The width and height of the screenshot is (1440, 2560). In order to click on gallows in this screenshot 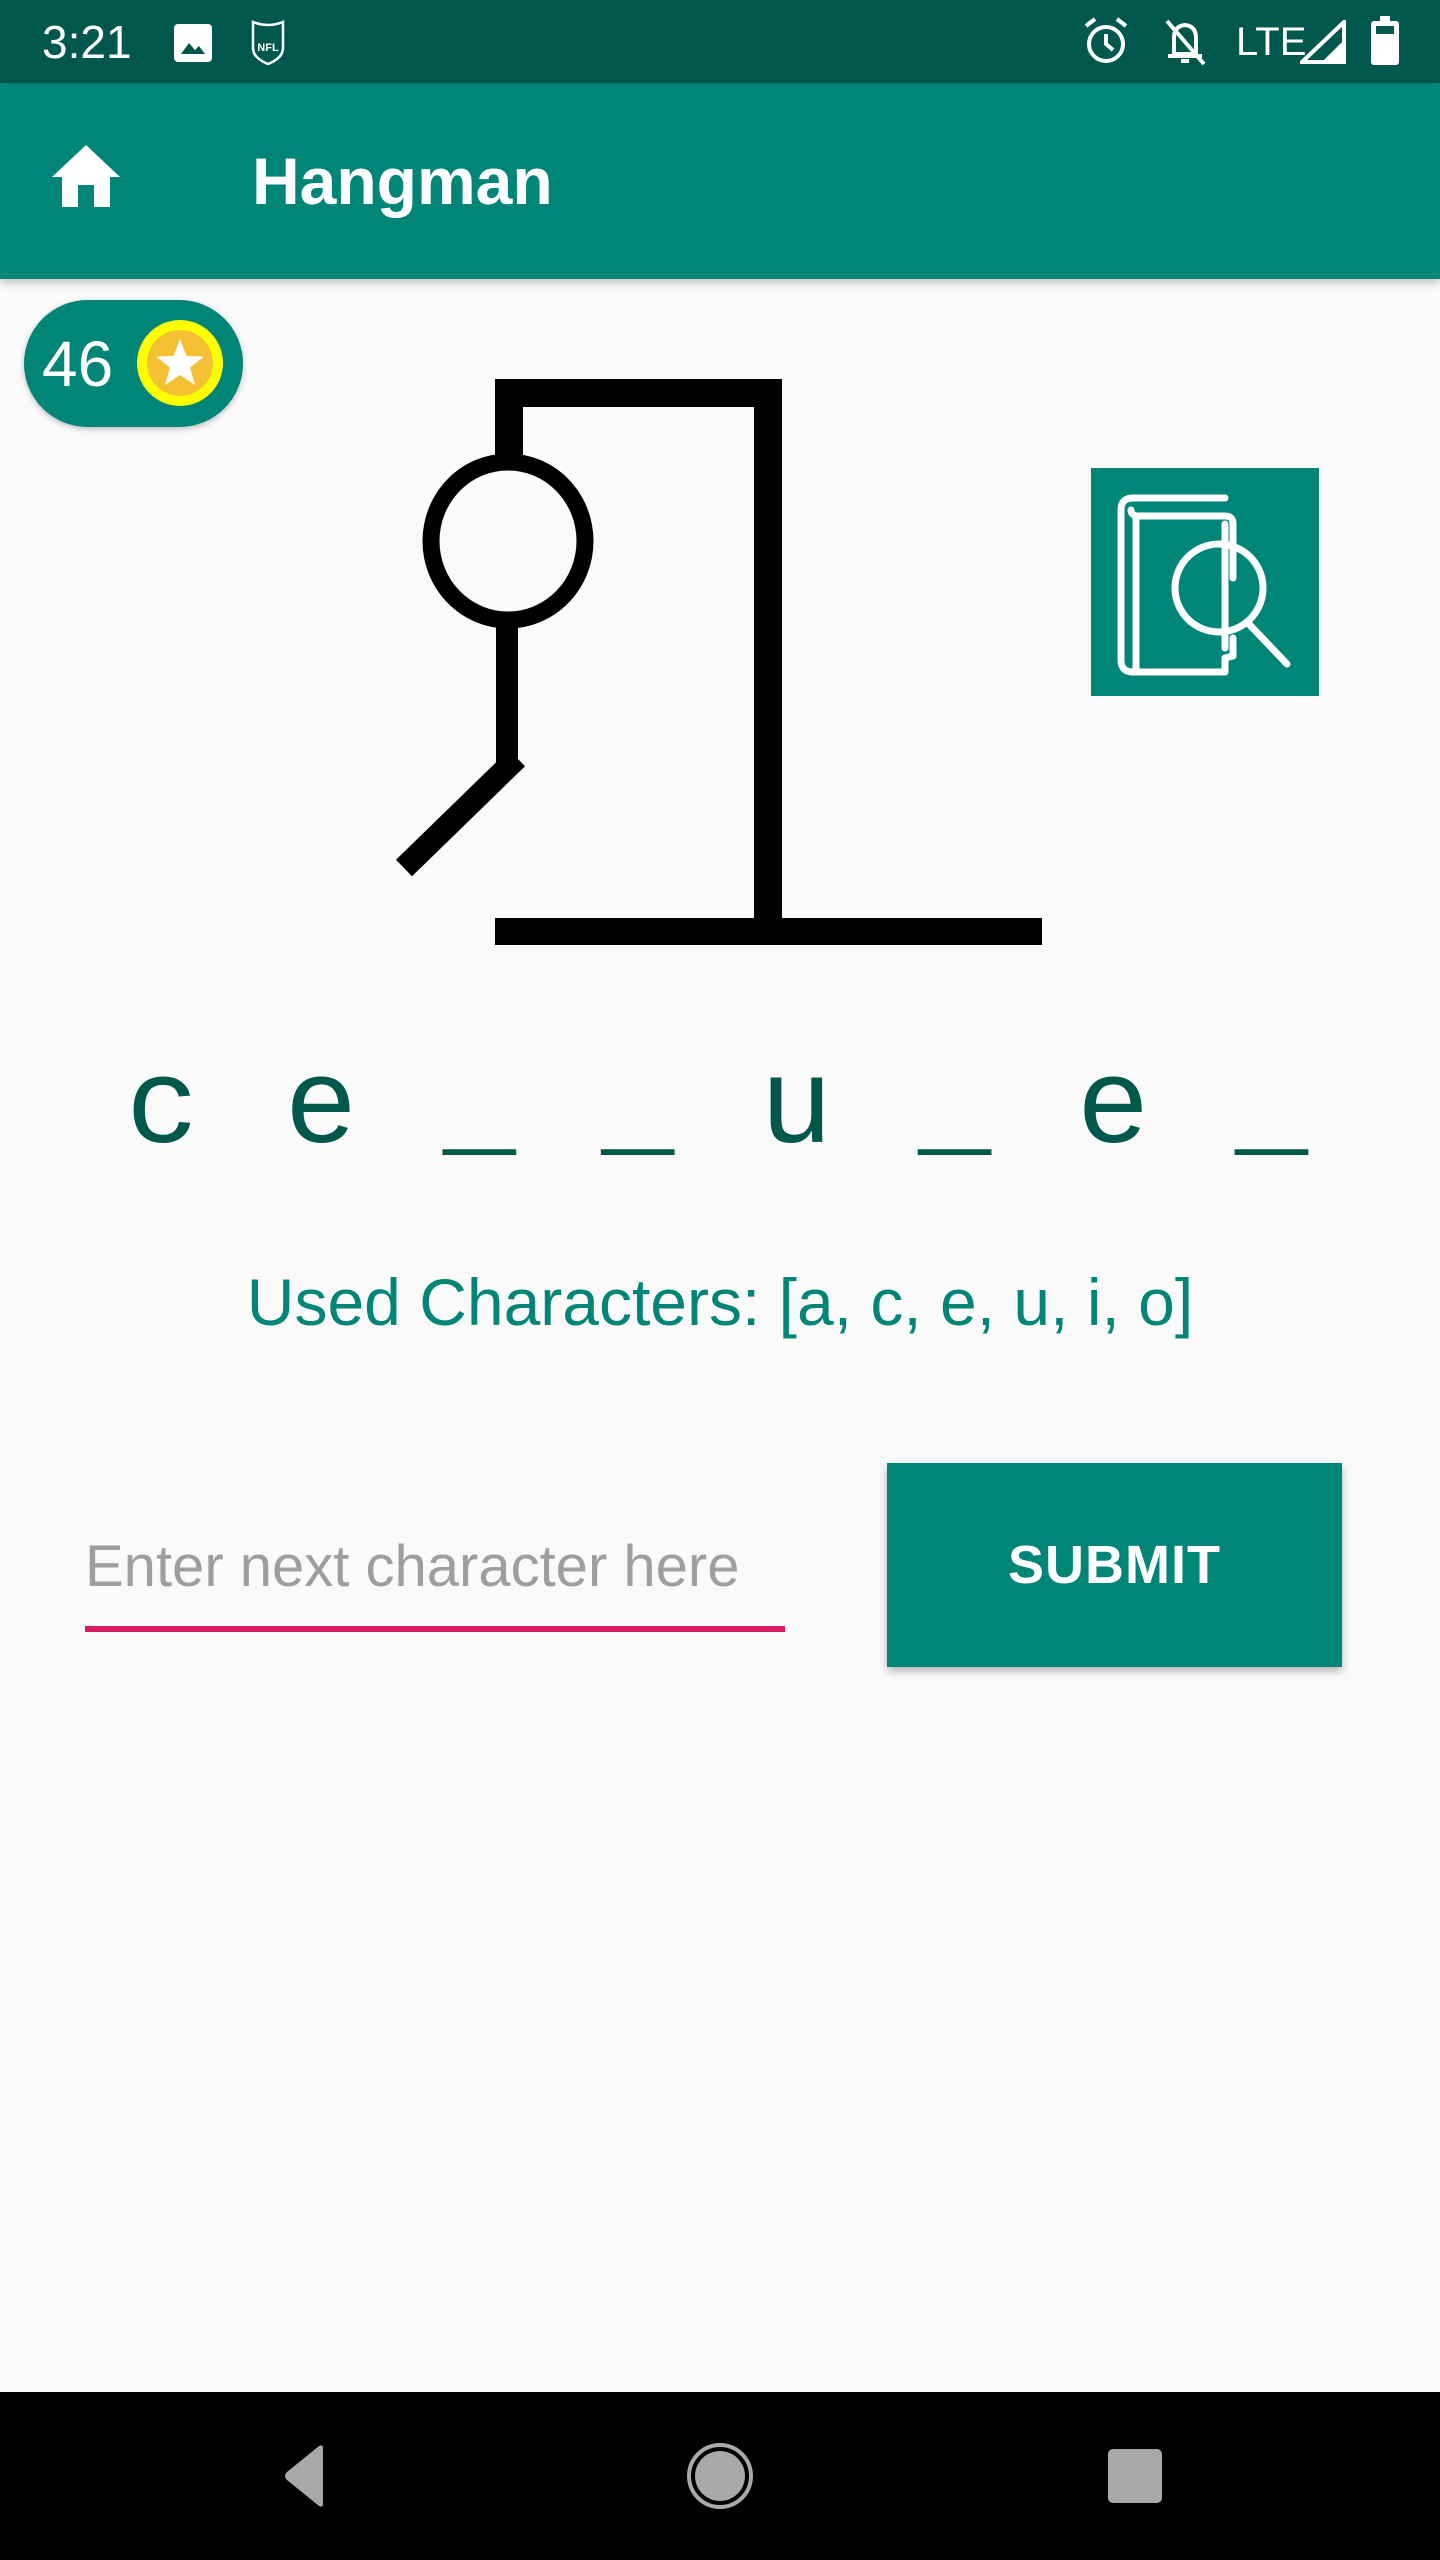, I will do `click(768, 662)`.